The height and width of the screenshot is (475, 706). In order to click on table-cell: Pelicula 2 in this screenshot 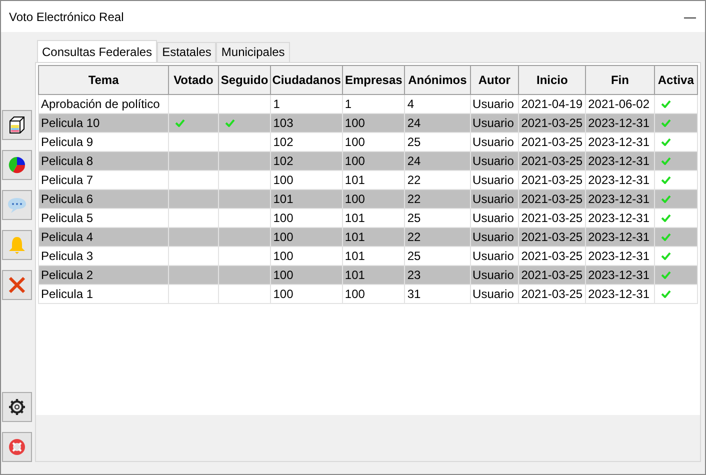, I will do `click(67, 275)`.